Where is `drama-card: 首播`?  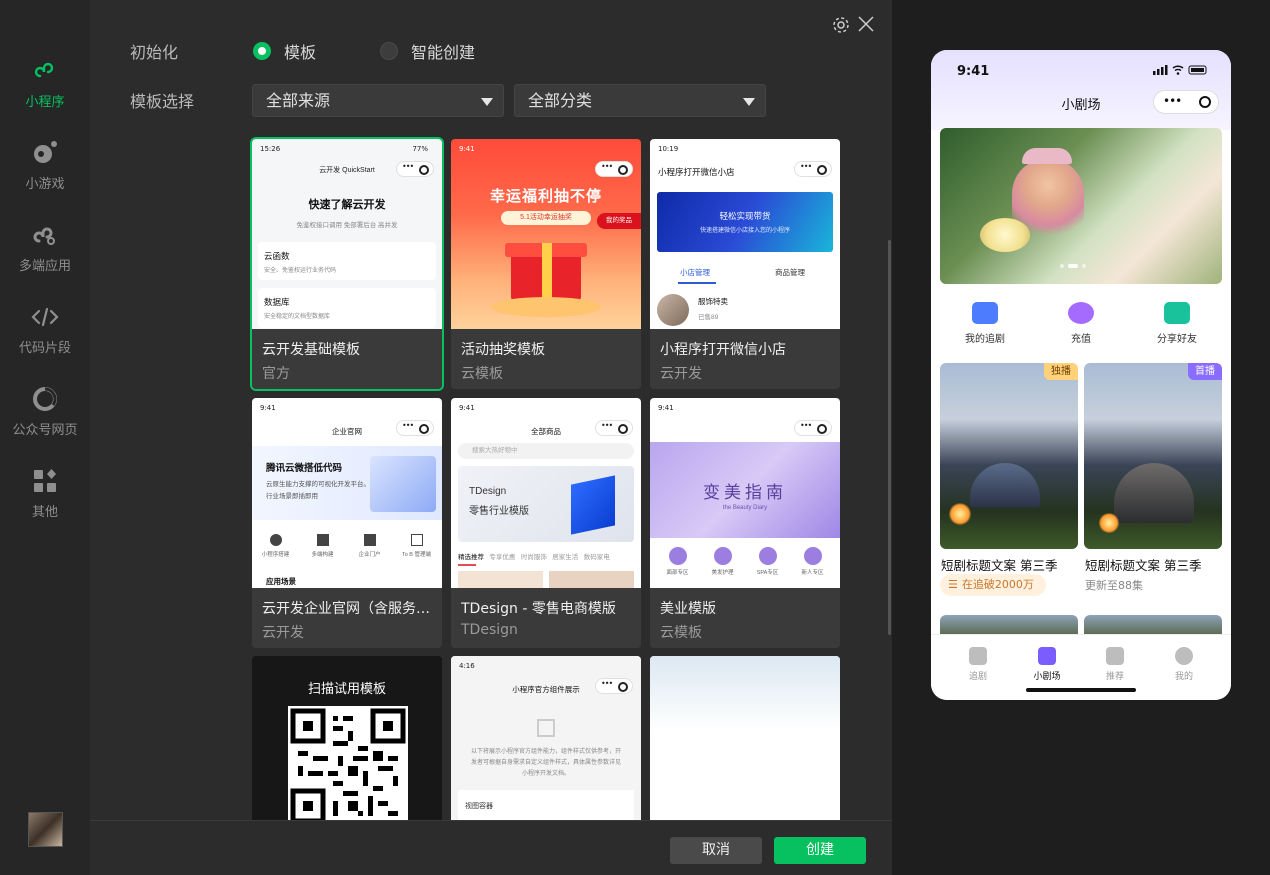
drama-card: 首播 is located at coordinates (1153, 456).